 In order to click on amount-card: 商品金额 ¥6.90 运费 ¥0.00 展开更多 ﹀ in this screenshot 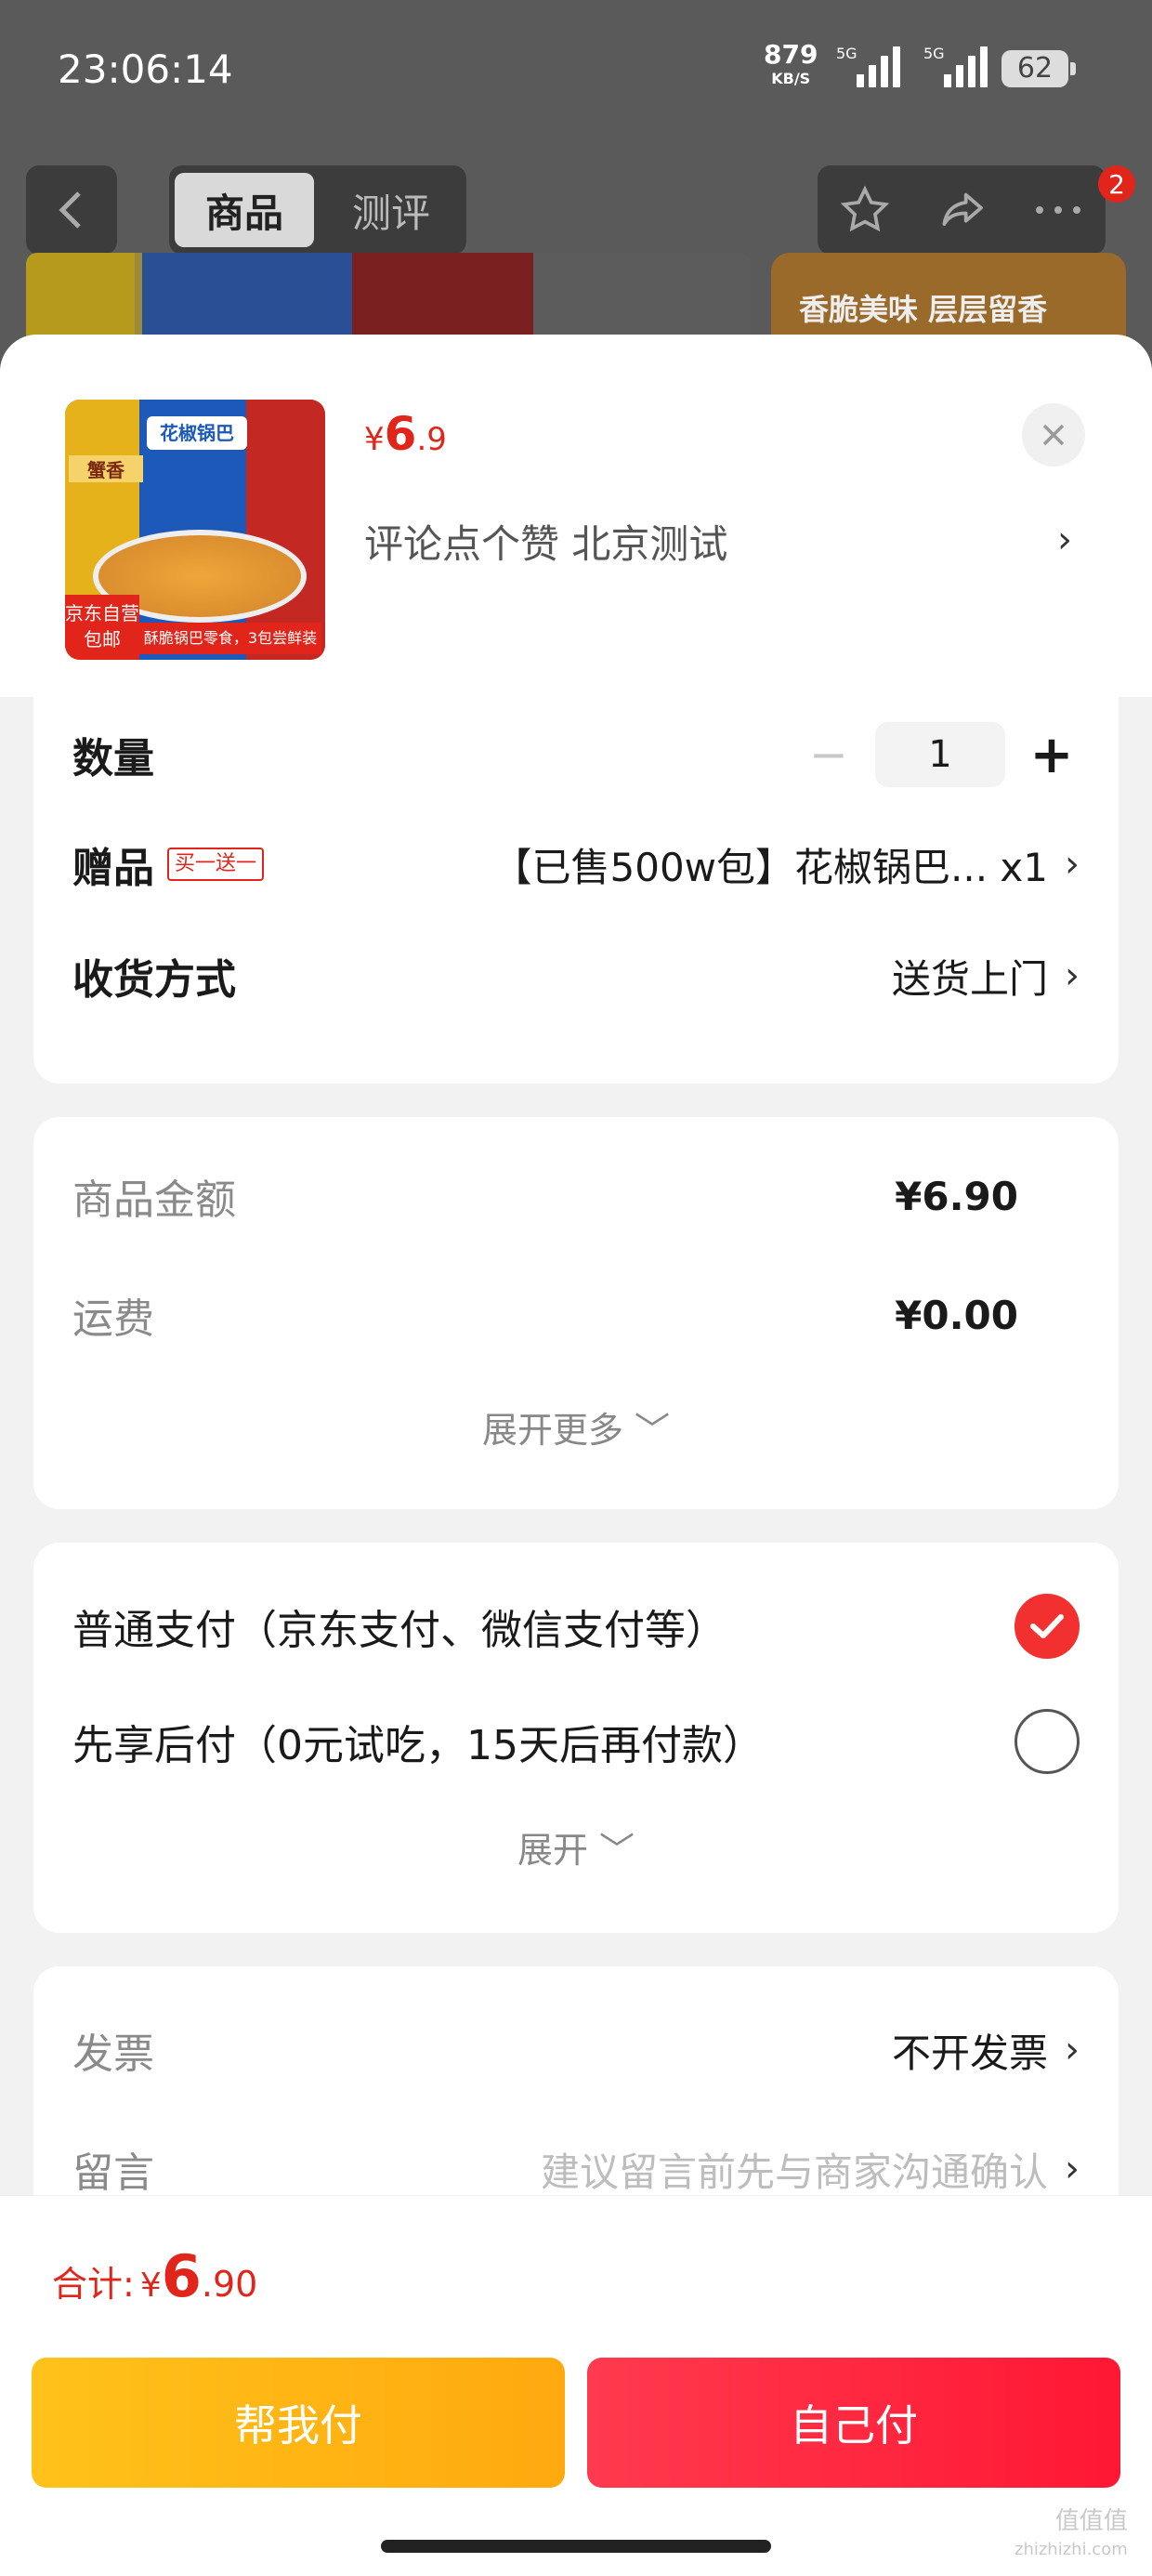, I will do `click(576, 1313)`.